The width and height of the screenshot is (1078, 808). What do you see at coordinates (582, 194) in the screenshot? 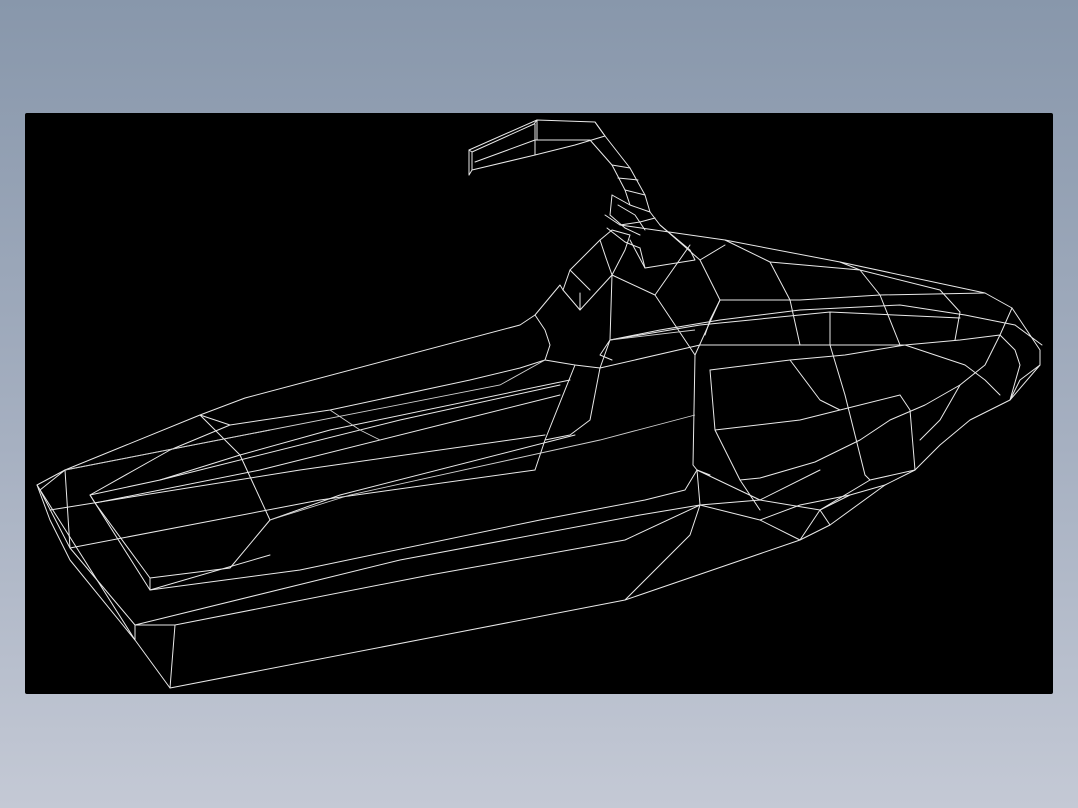
I see `handlebar` at bounding box center [582, 194].